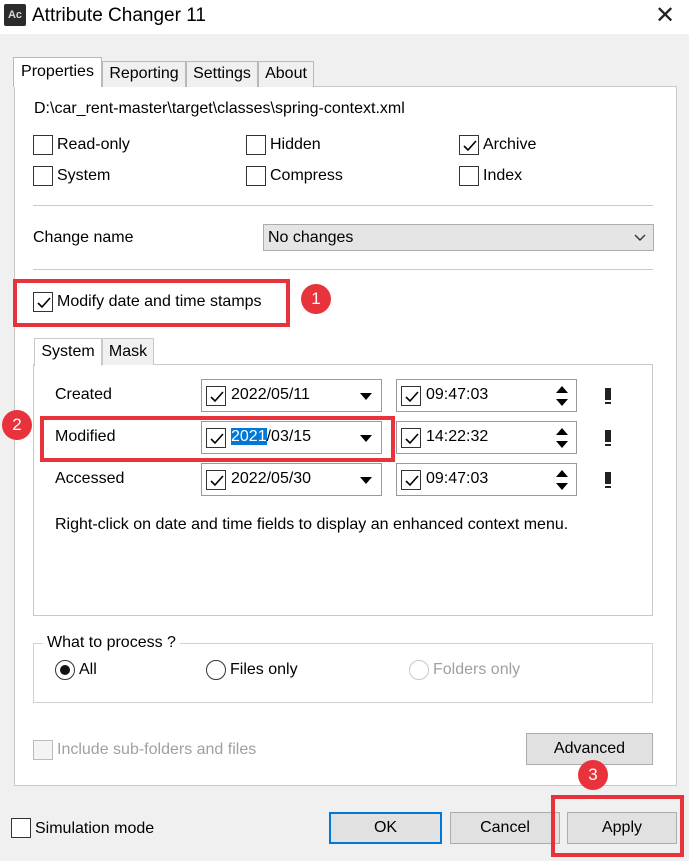  Describe the element at coordinates (477, 669) in the screenshot. I see `radio-folders-only-label: Folders only` at that location.